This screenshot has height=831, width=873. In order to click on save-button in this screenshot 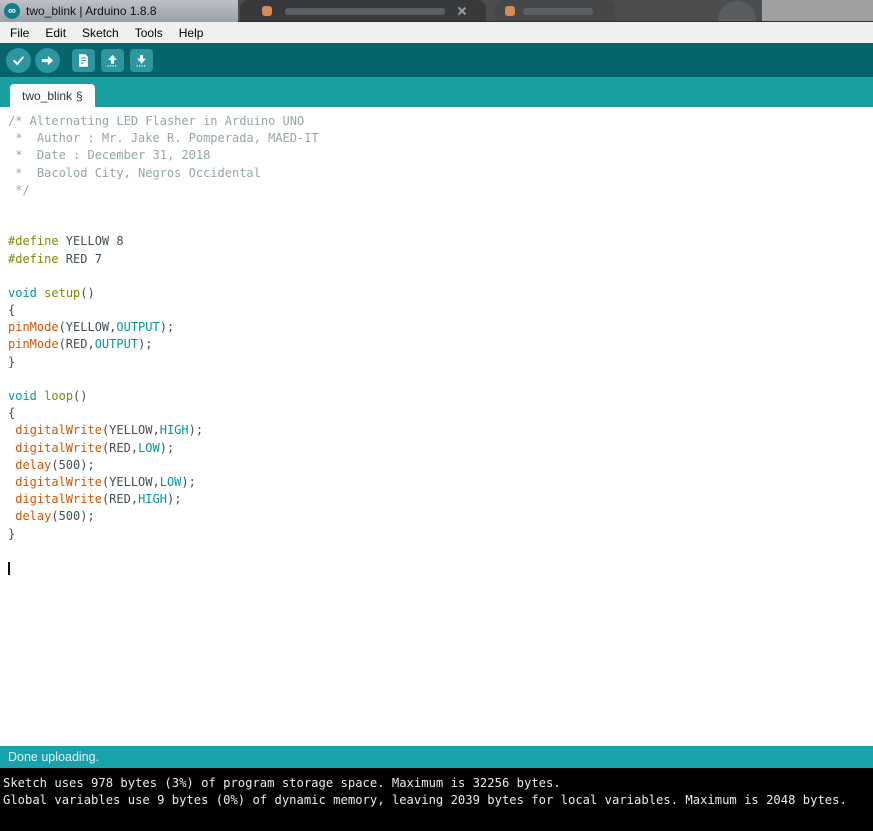, I will do `click(141, 60)`.